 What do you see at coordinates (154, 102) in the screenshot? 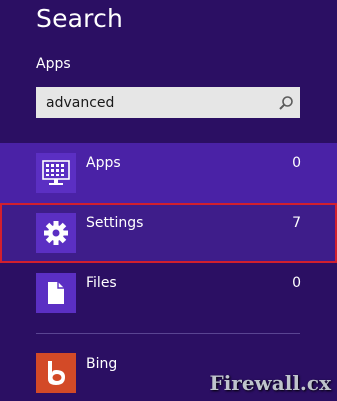
I see `search-input` at bounding box center [154, 102].